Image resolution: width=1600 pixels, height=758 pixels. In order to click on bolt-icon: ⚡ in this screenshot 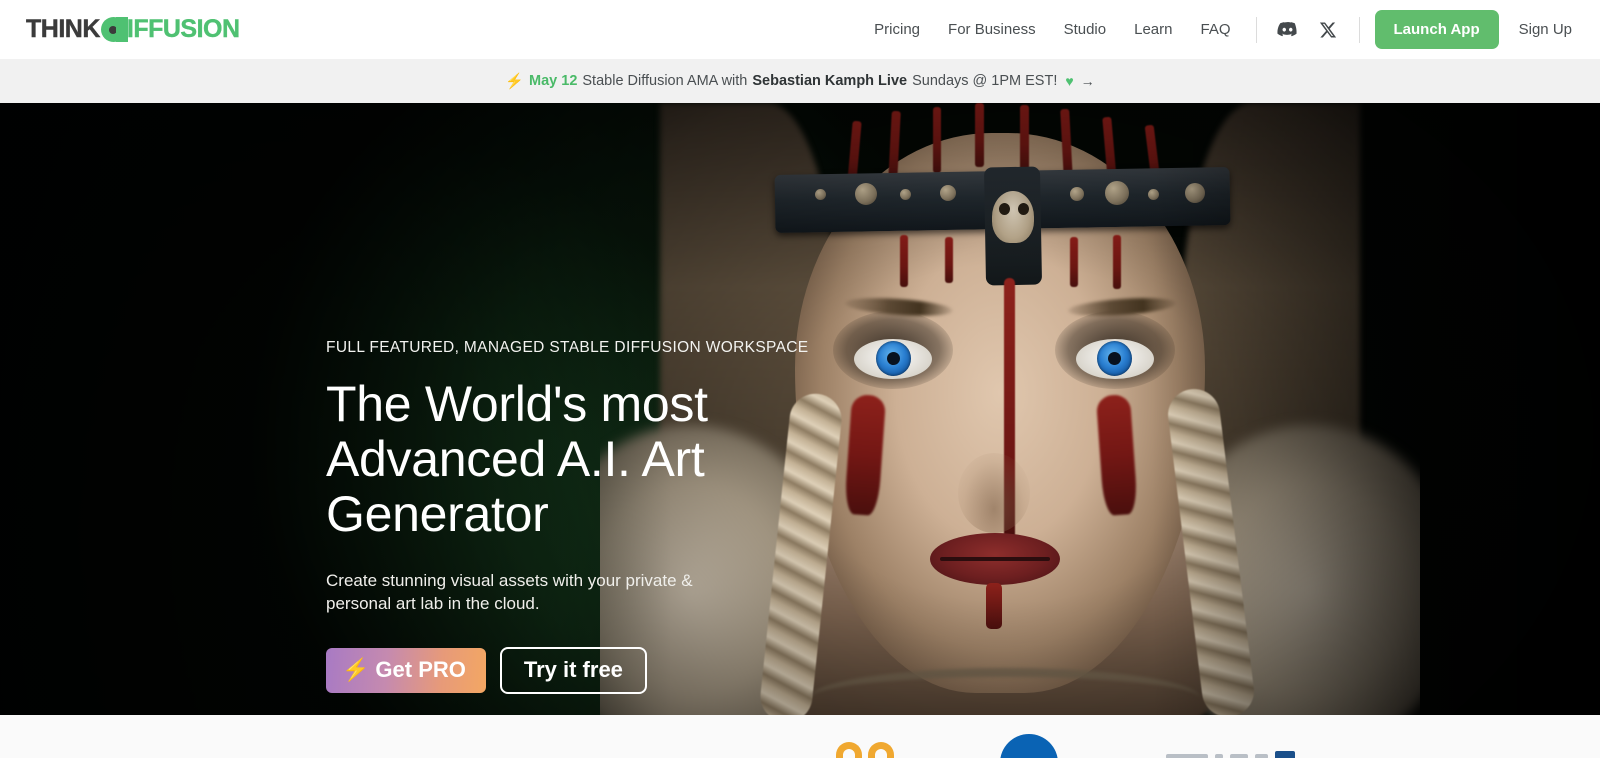, I will do `click(356, 669)`.